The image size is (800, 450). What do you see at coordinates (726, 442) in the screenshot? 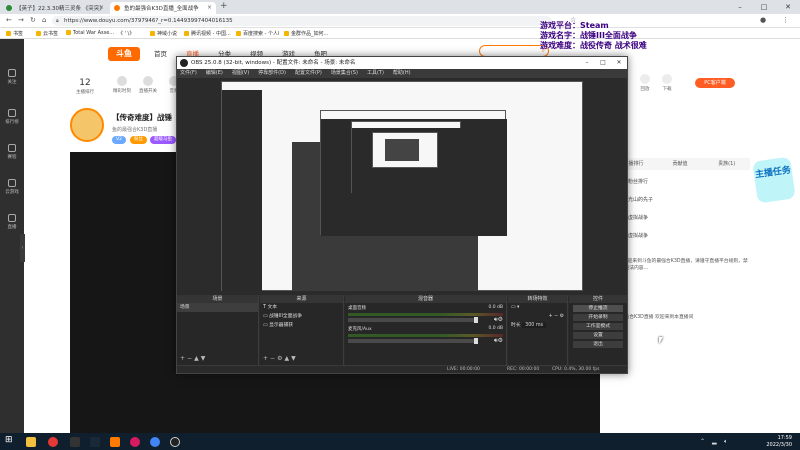
I see `volume-icon: 🔈︎` at bounding box center [726, 442].